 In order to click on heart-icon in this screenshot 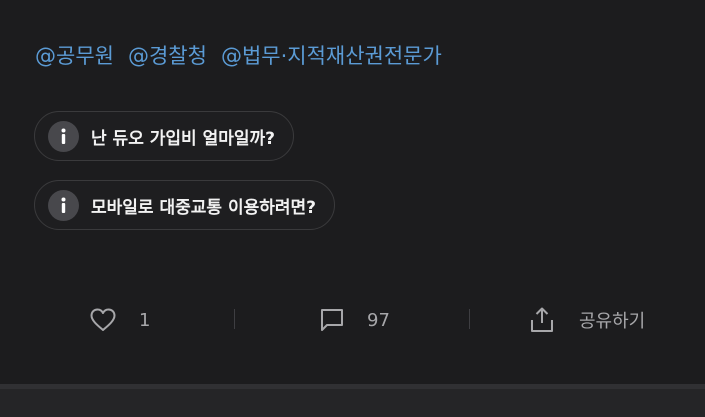, I will do `click(103, 319)`.